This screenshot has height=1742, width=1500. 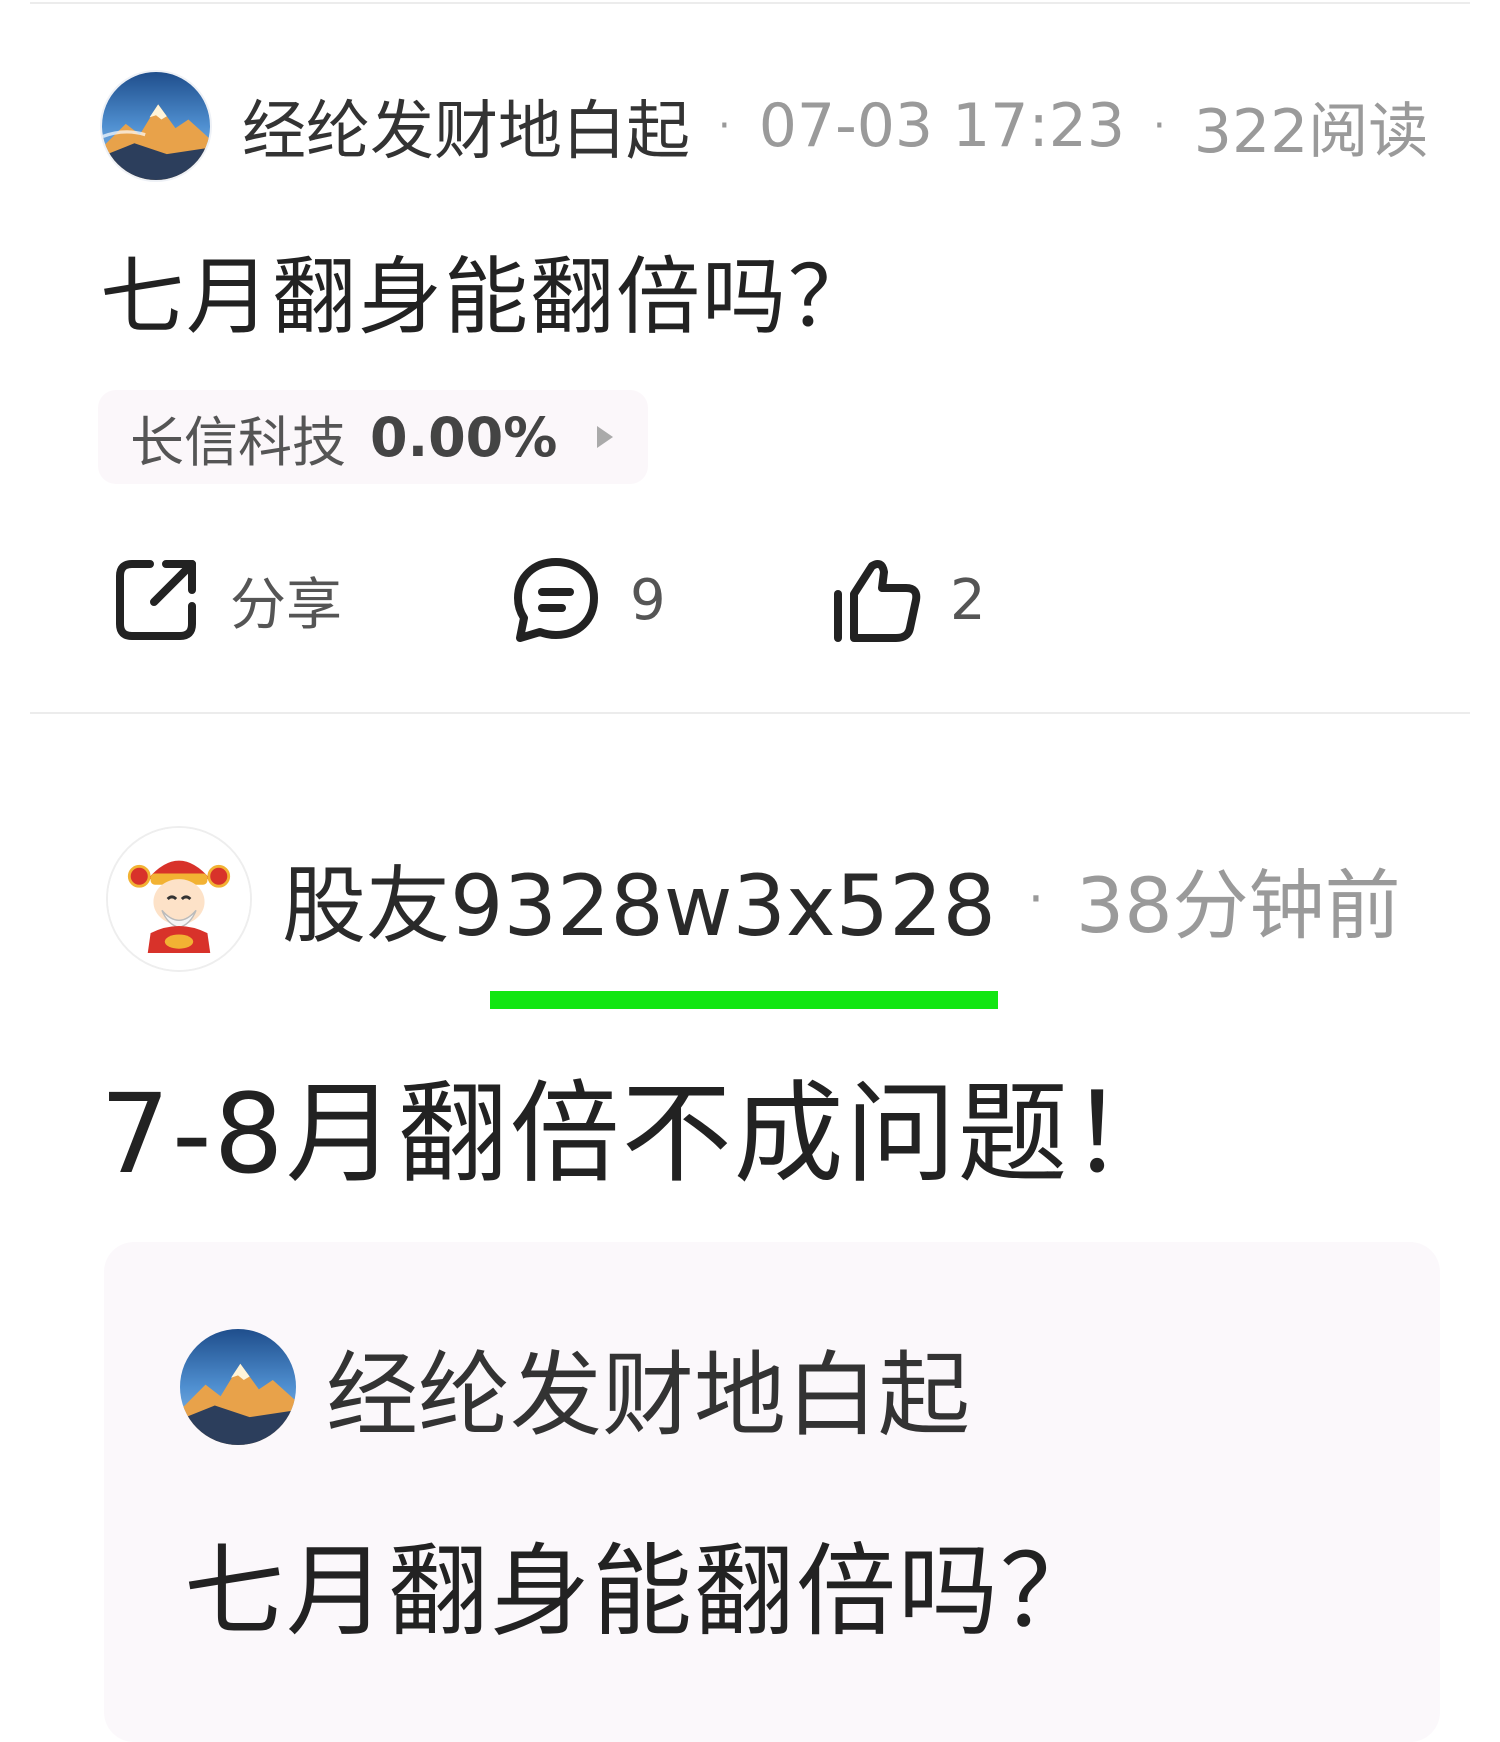 What do you see at coordinates (238, 442) in the screenshot?
I see `stock-name: 长信科技` at bounding box center [238, 442].